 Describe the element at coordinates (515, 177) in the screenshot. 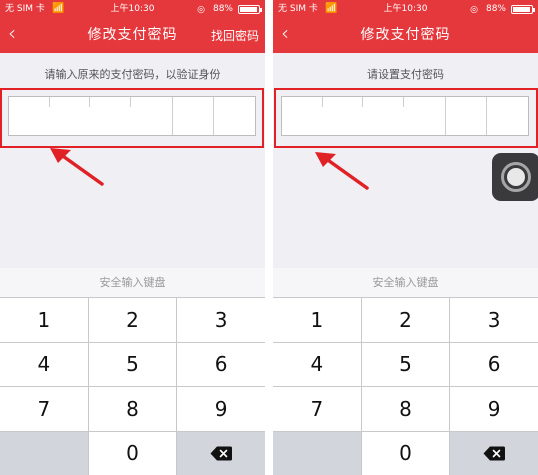

I see `assistive-touch-icon` at that location.